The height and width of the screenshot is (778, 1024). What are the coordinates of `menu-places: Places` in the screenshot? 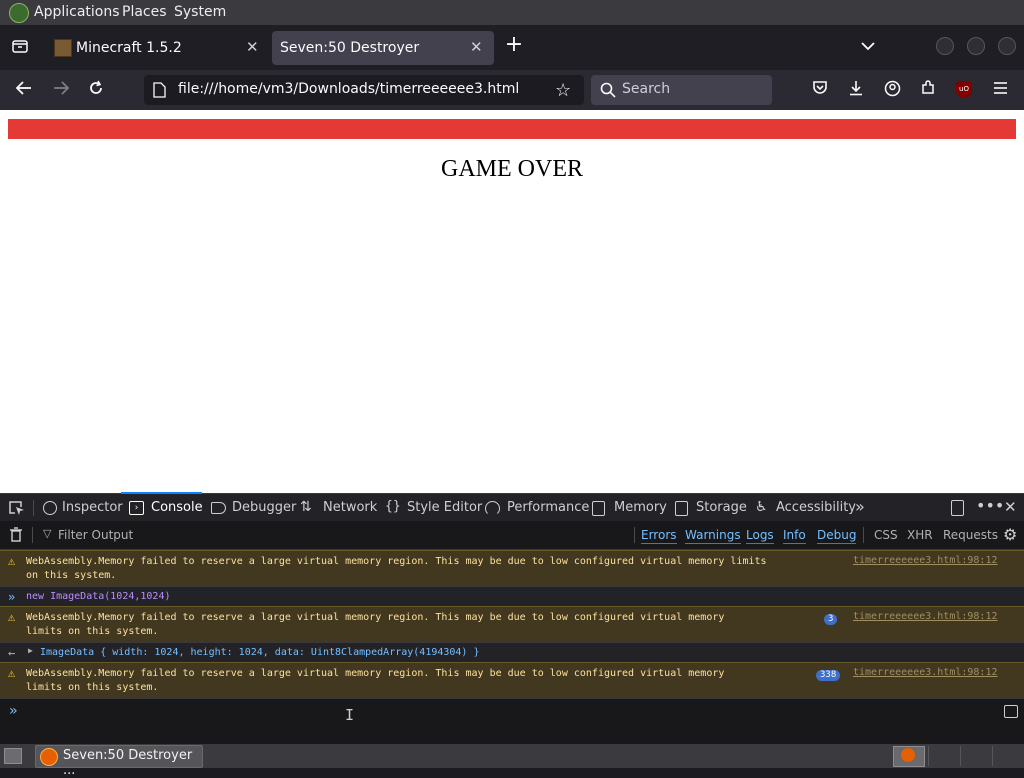 It's located at (144, 12).